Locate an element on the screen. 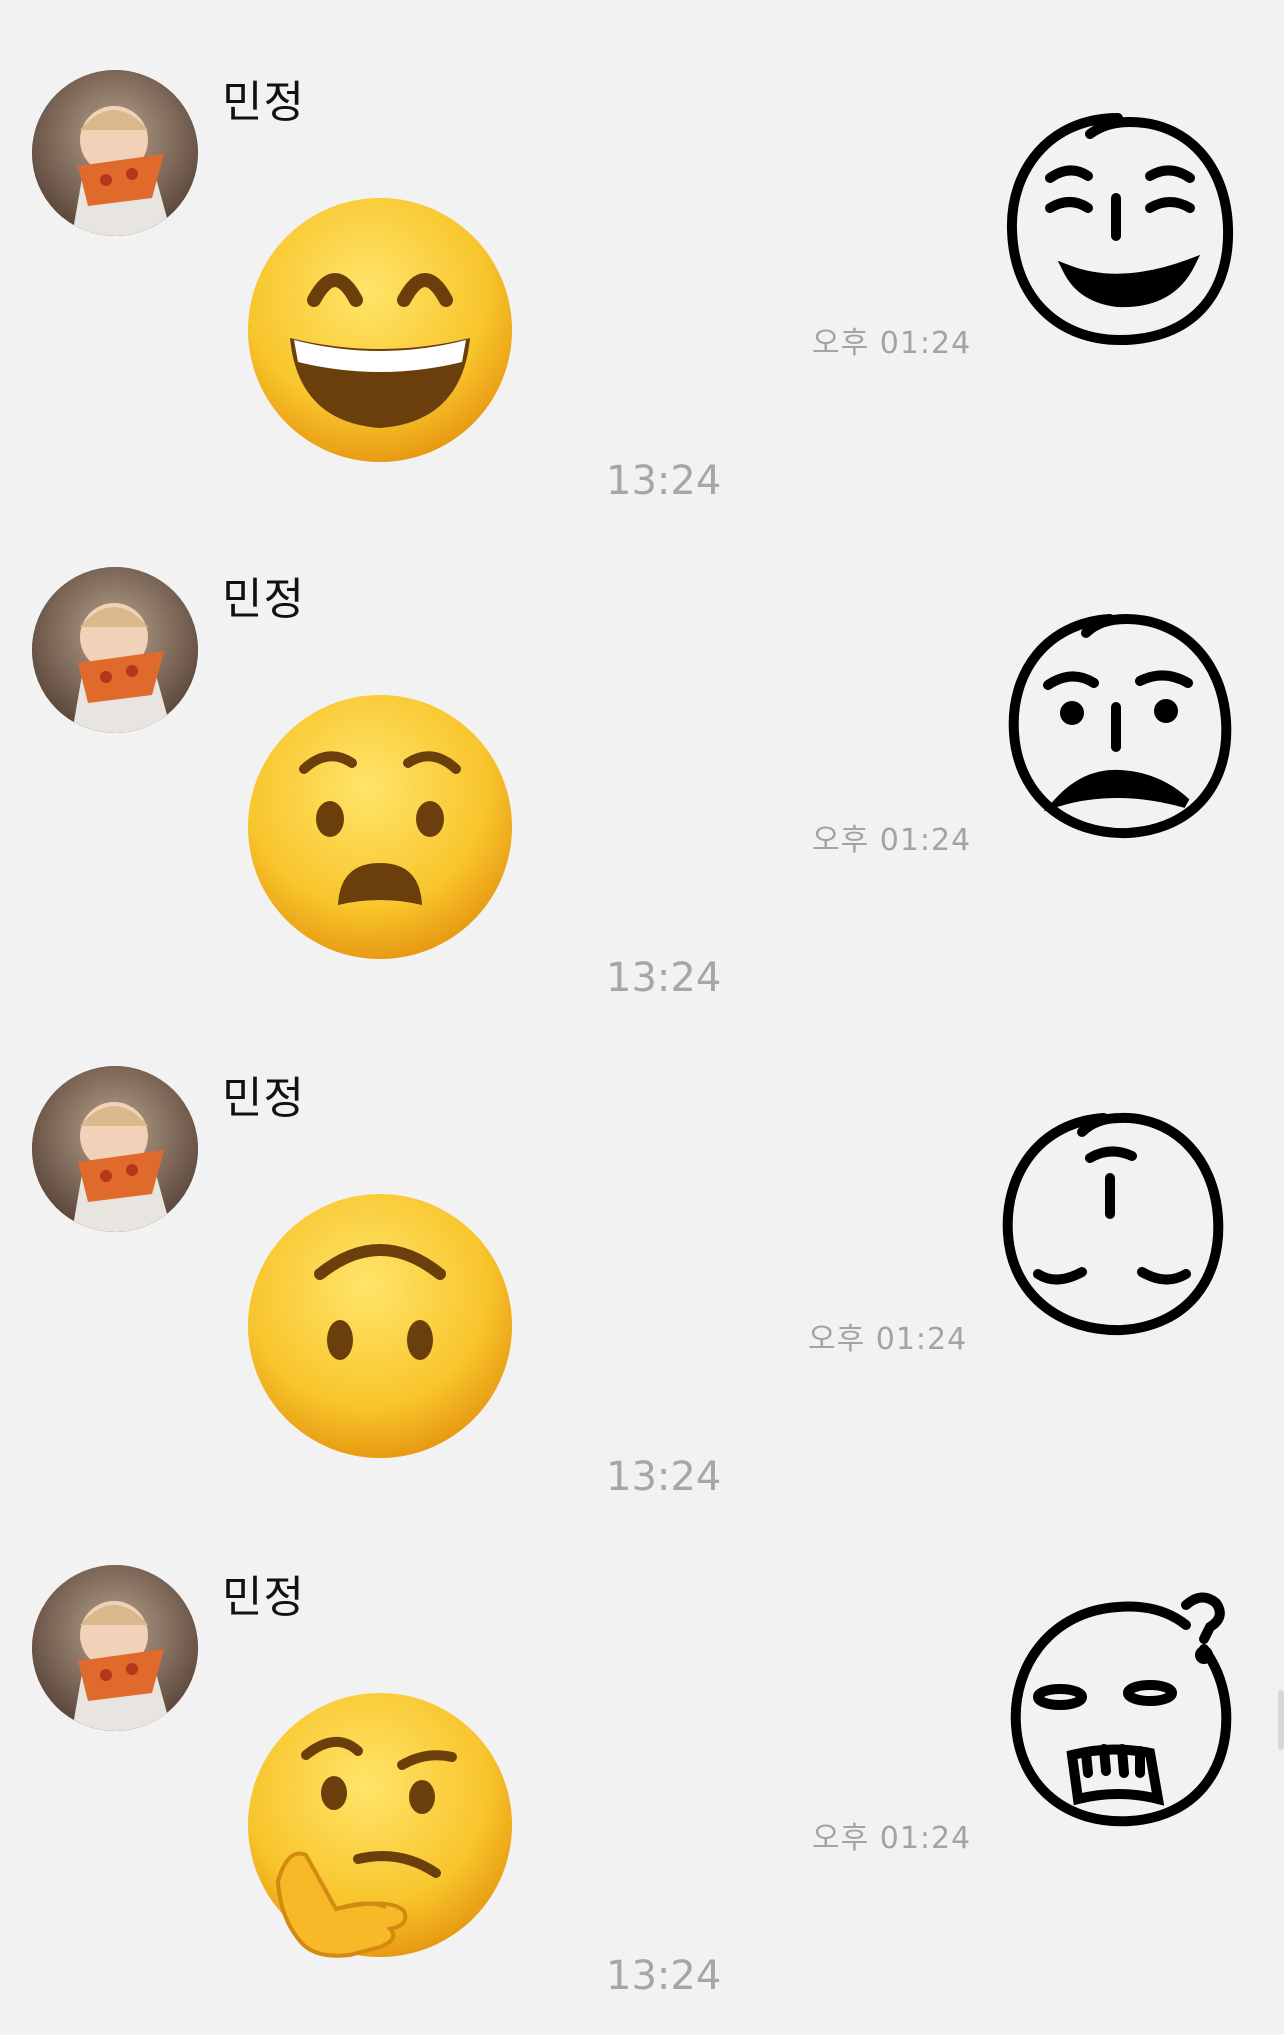  scrollbar is located at coordinates (1281, 1720).